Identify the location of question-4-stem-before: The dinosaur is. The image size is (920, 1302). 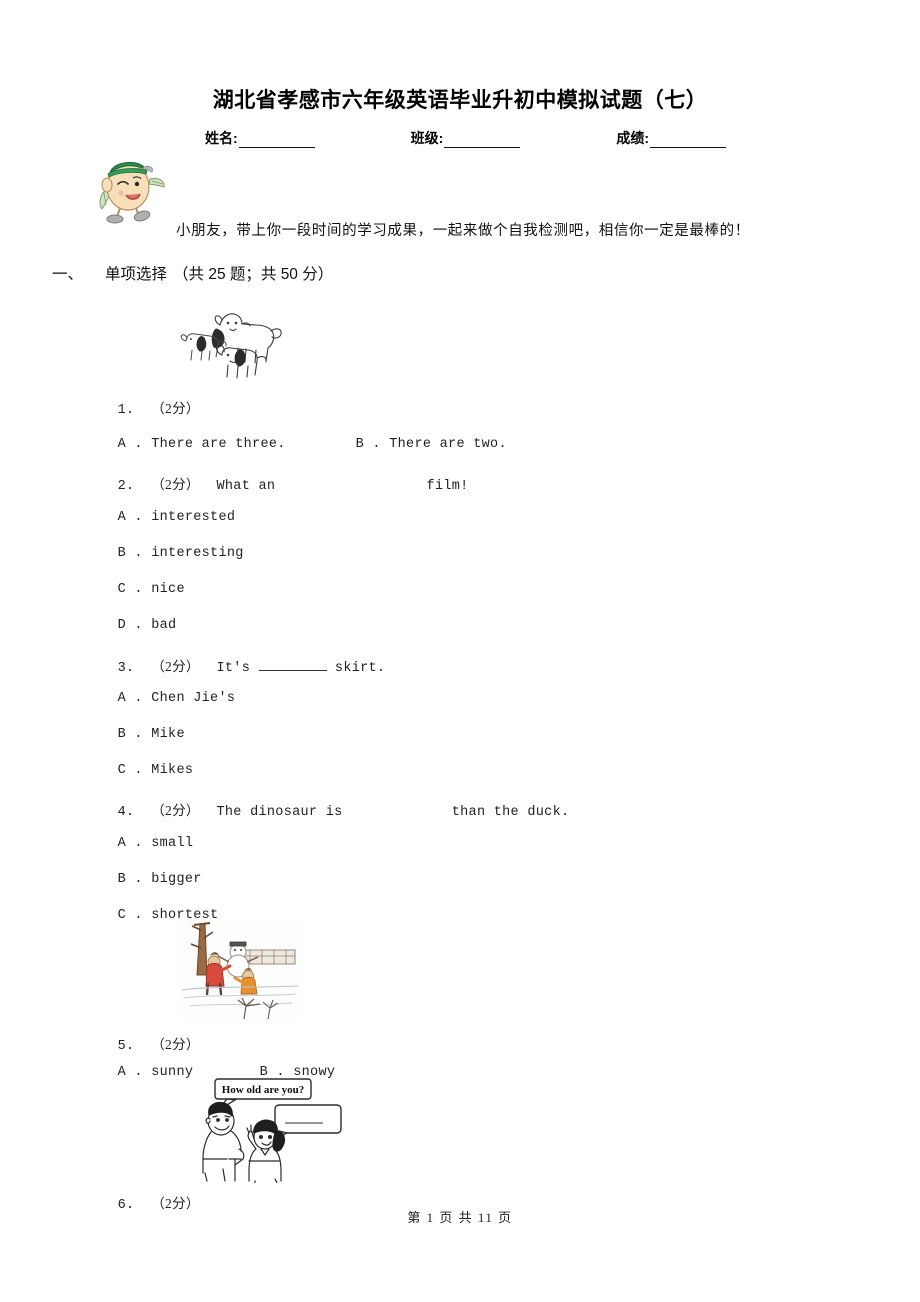
(279, 812).